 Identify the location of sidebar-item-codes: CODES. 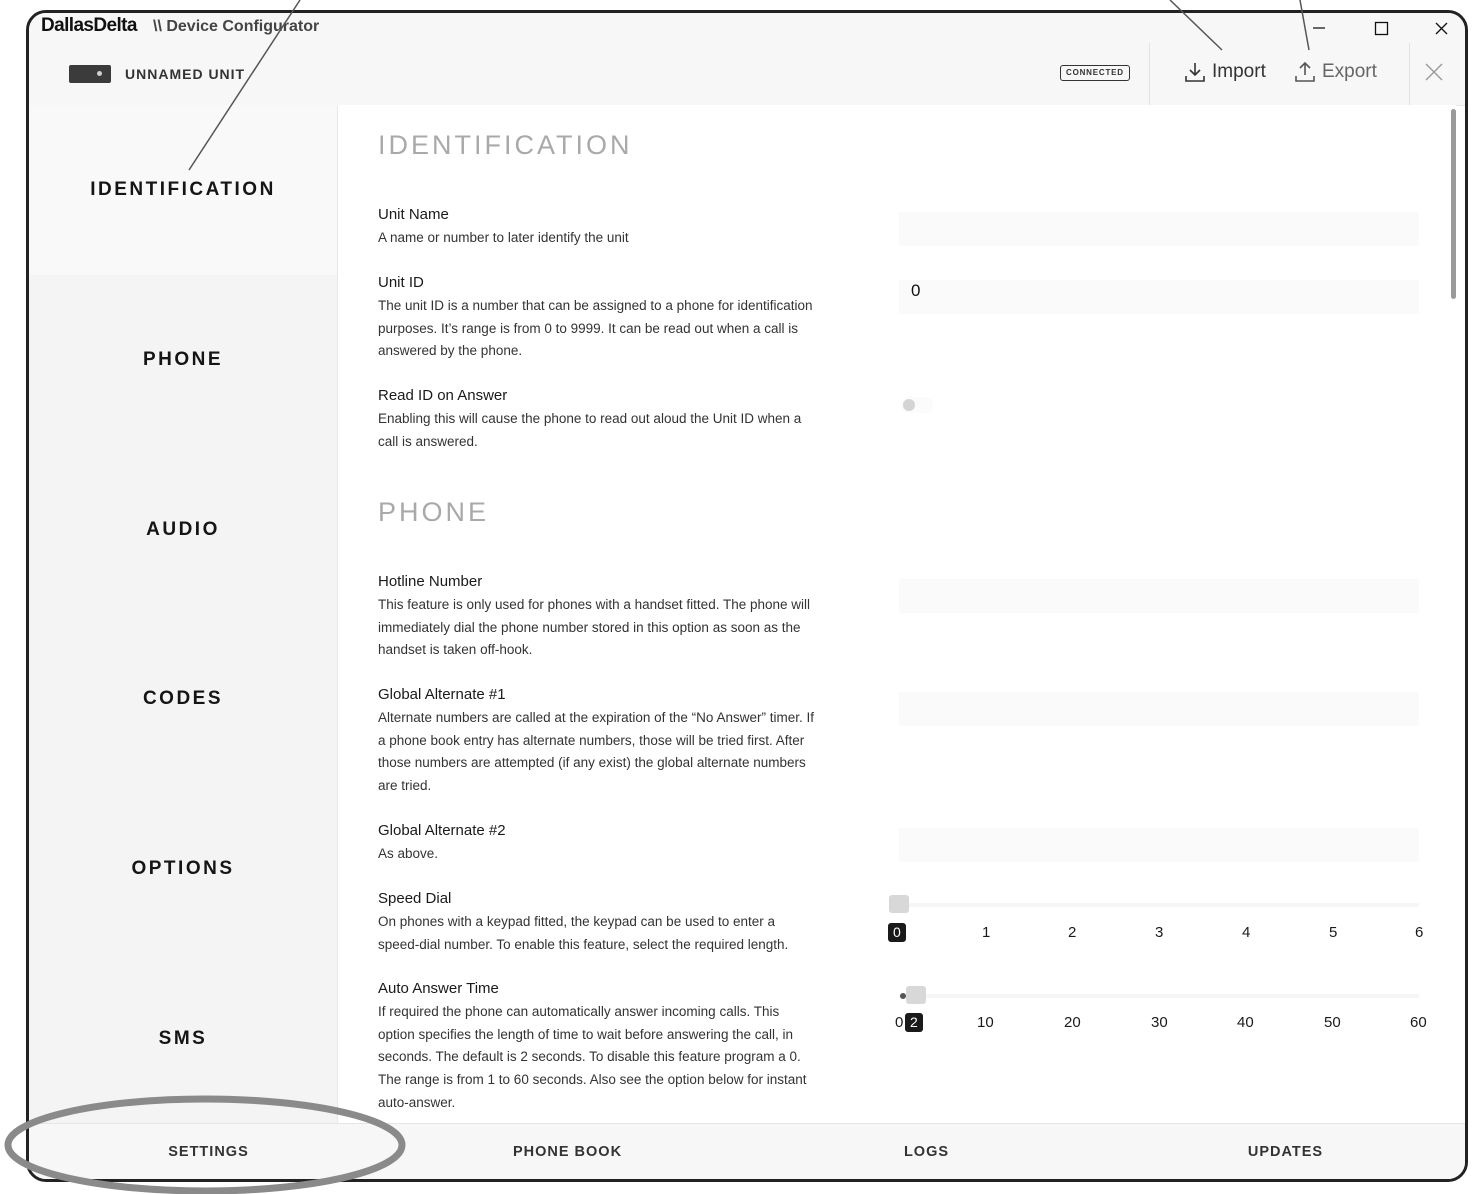
(183, 699).